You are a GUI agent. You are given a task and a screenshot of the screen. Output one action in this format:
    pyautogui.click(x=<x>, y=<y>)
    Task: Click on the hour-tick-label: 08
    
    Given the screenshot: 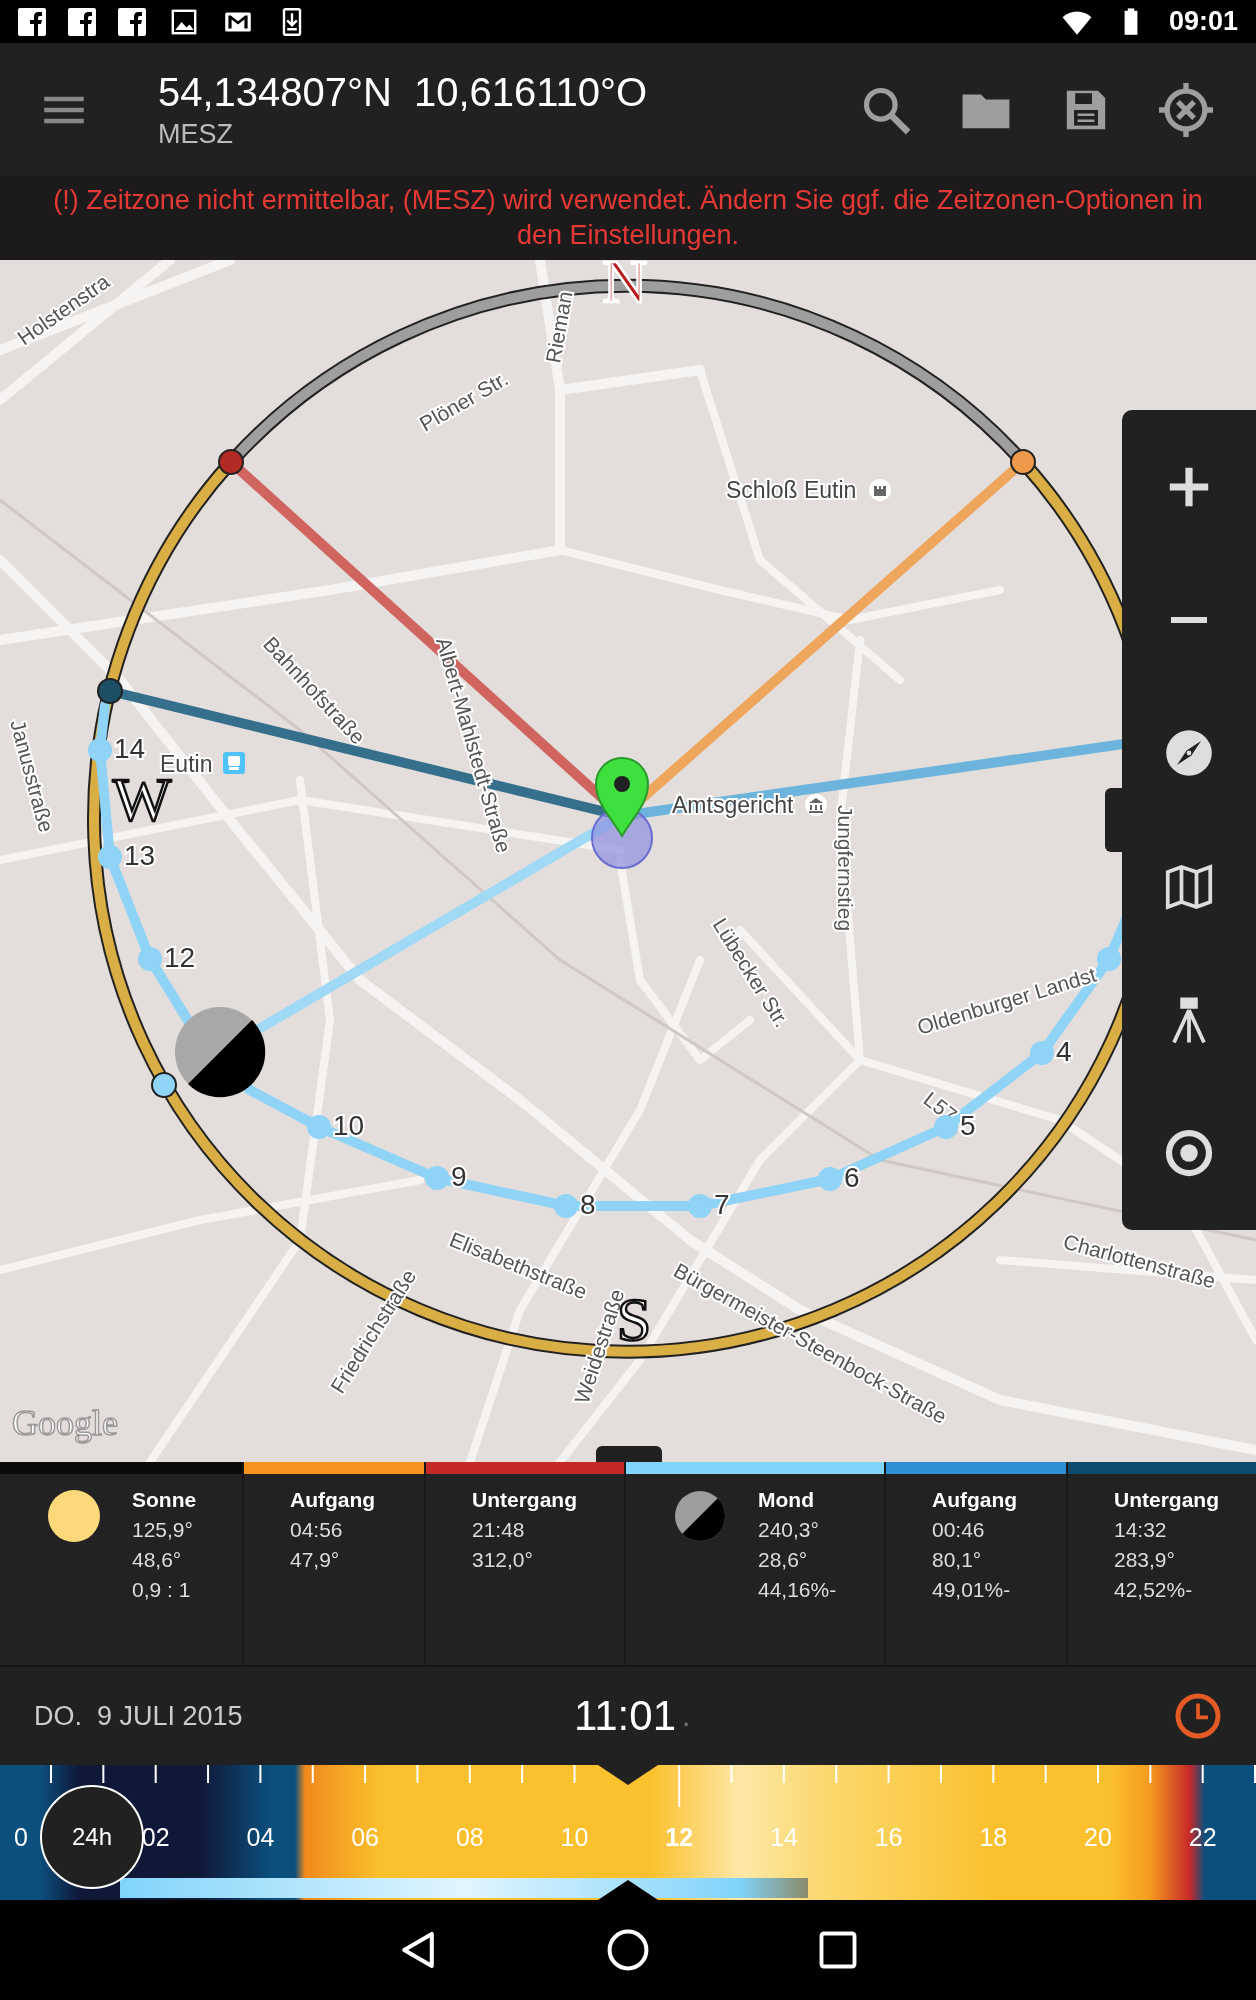 What is the action you would take?
    pyautogui.click(x=469, y=1837)
    